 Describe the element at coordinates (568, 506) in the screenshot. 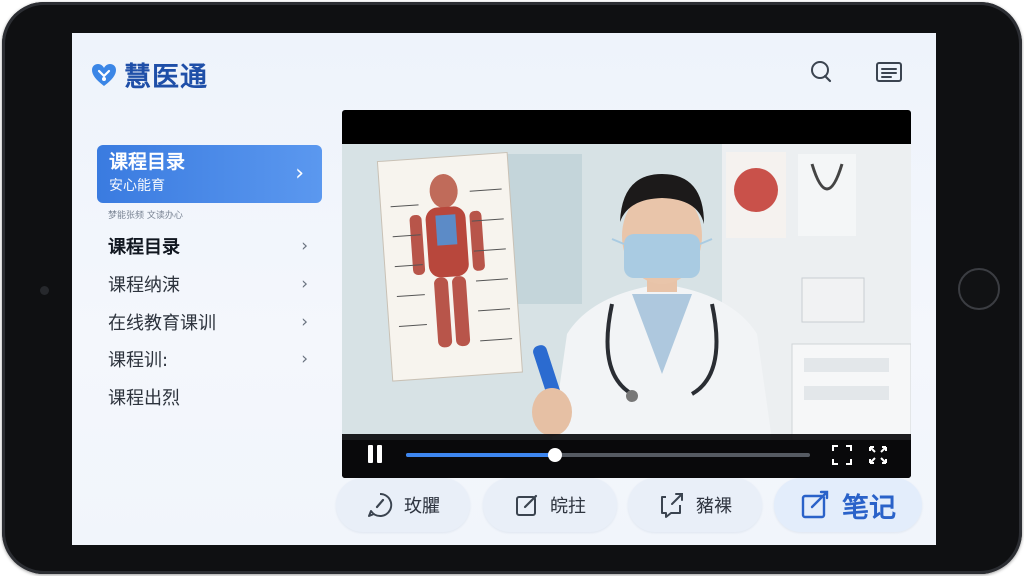

I see `action-label: 皖拄` at that location.